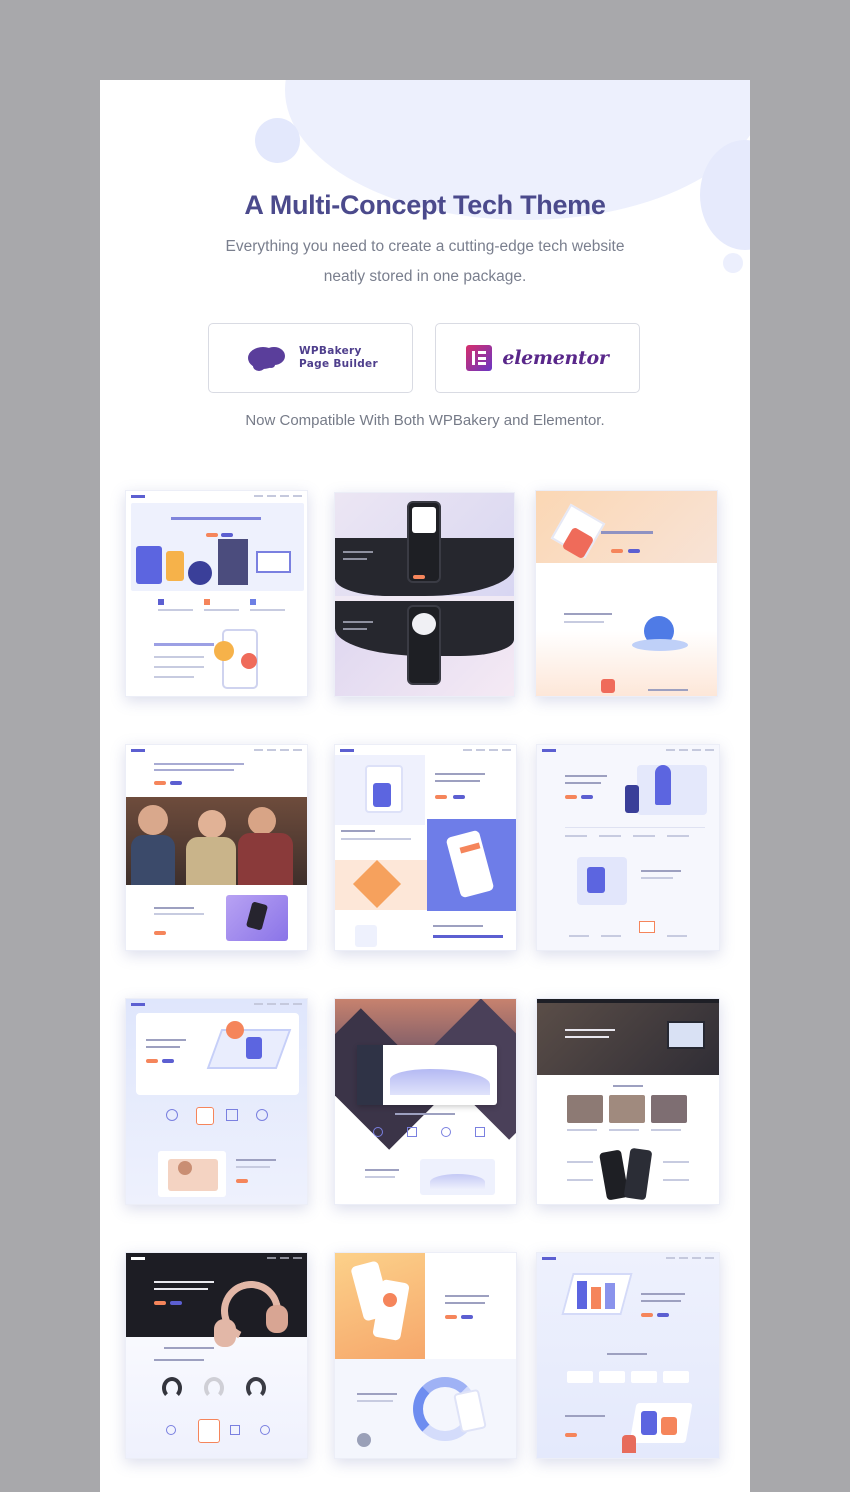  Describe the element at coordinates (425, 205) in the screenshot. I see `hero-title: A Multi-Concept Tech Theme` at that location.